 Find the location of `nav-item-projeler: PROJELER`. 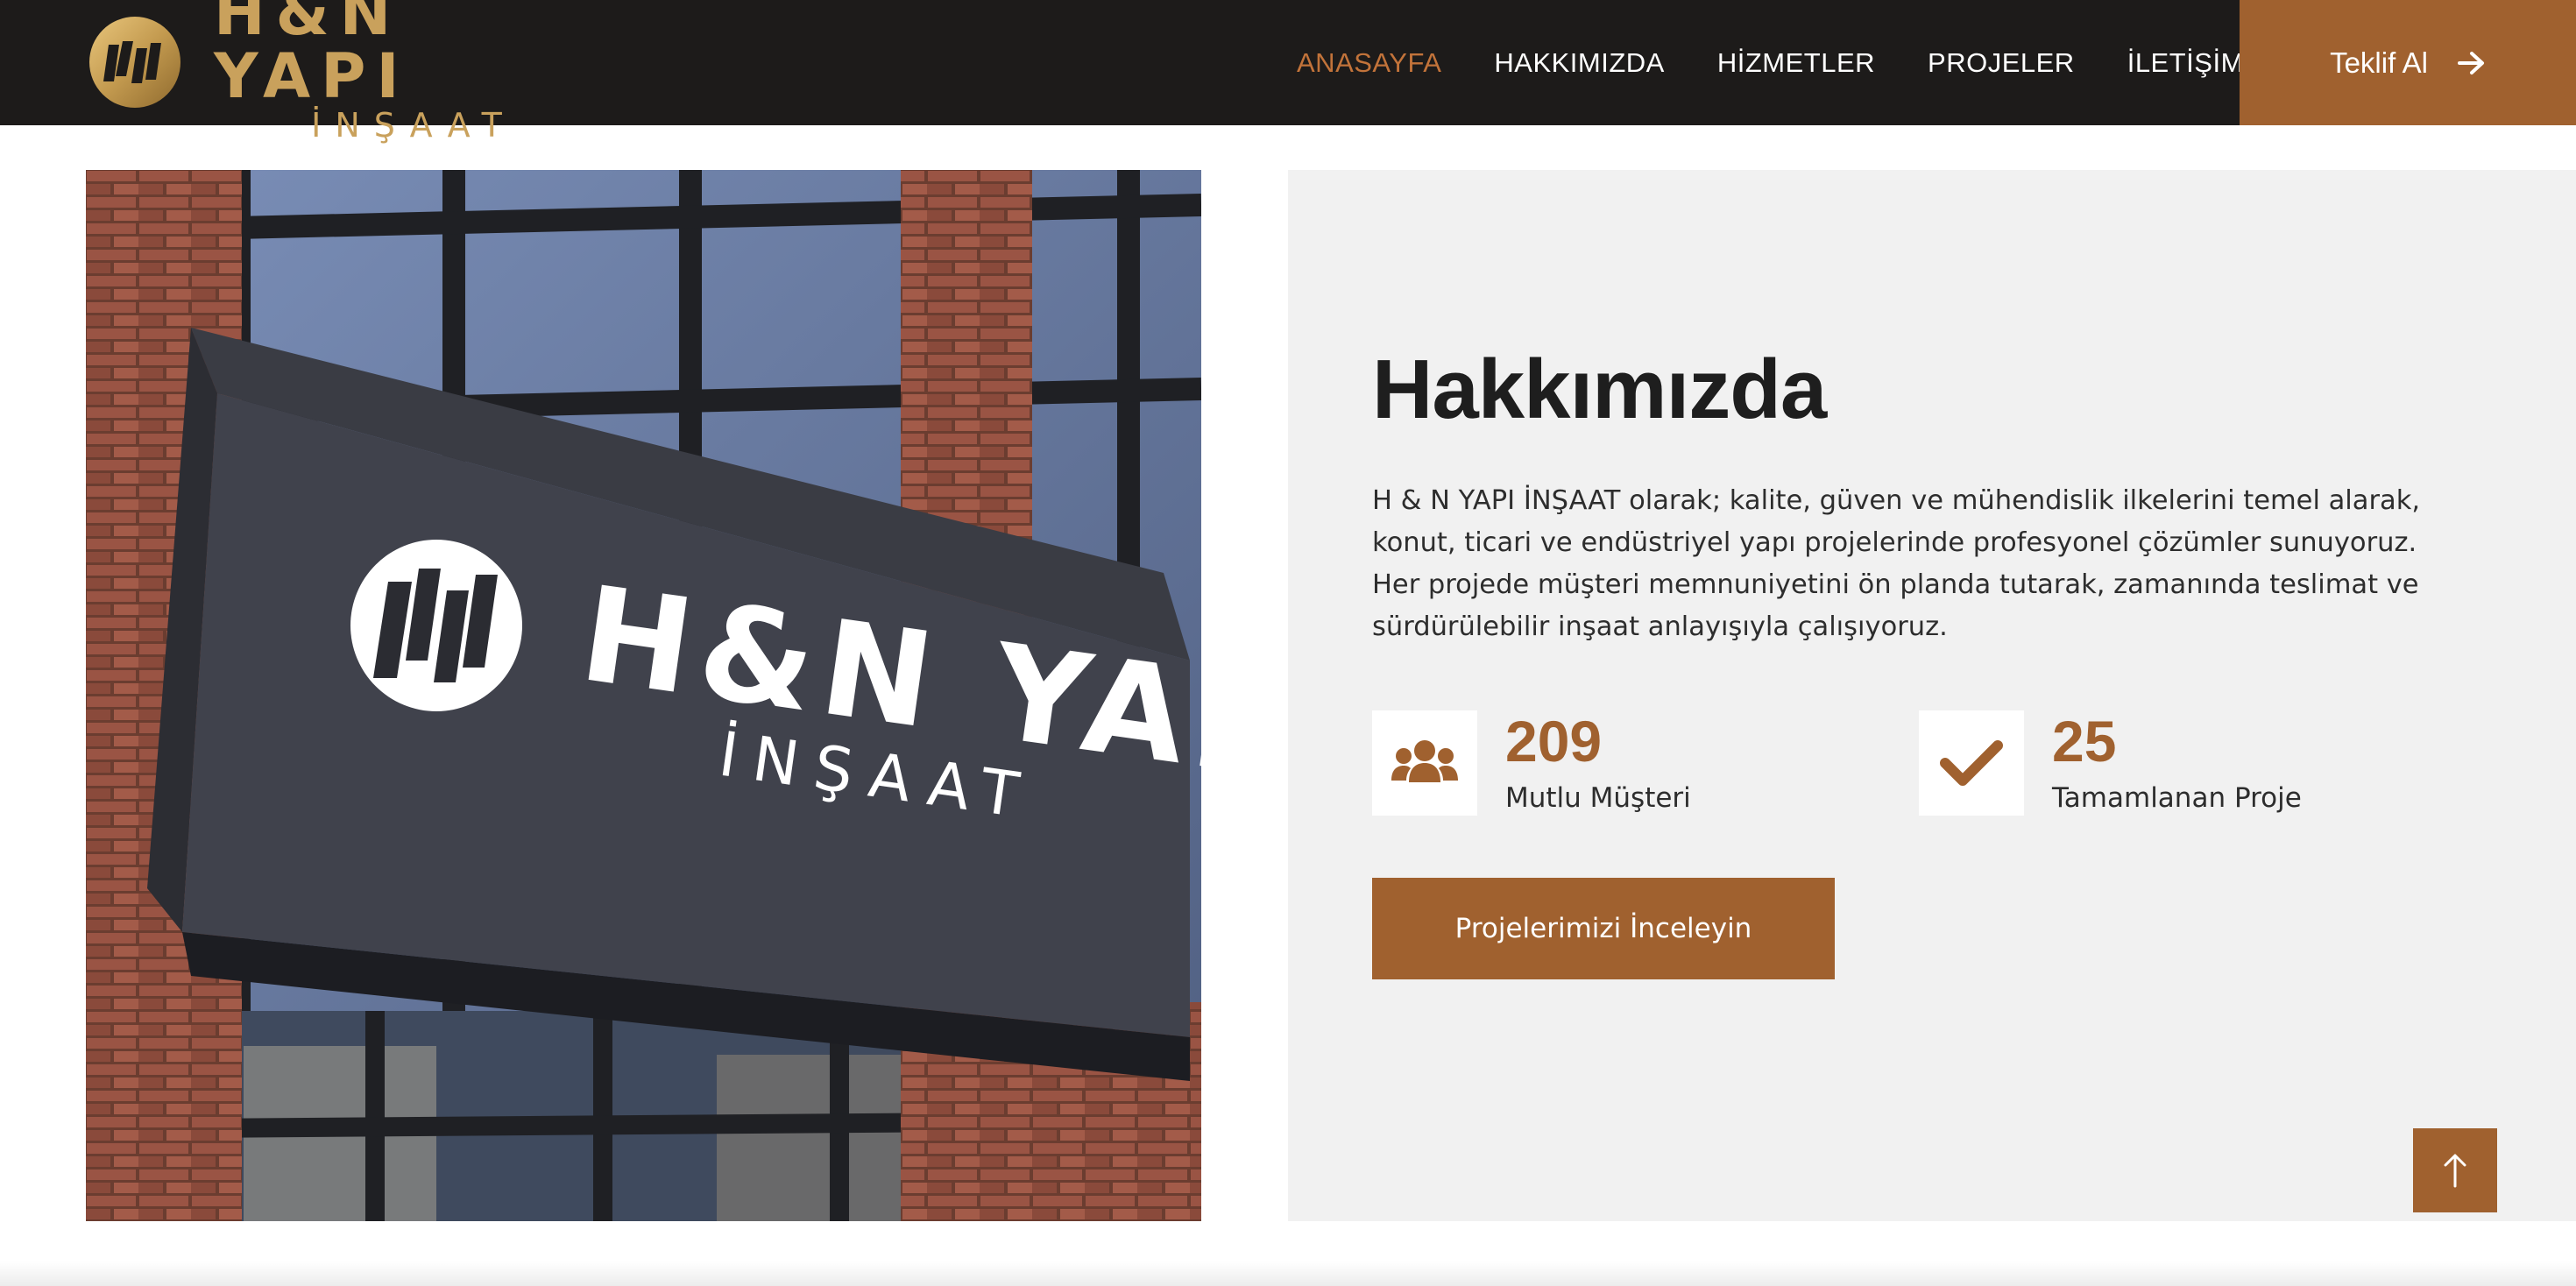

nav-item-projeler: PROJELER is located at coordinates (2001, 63).